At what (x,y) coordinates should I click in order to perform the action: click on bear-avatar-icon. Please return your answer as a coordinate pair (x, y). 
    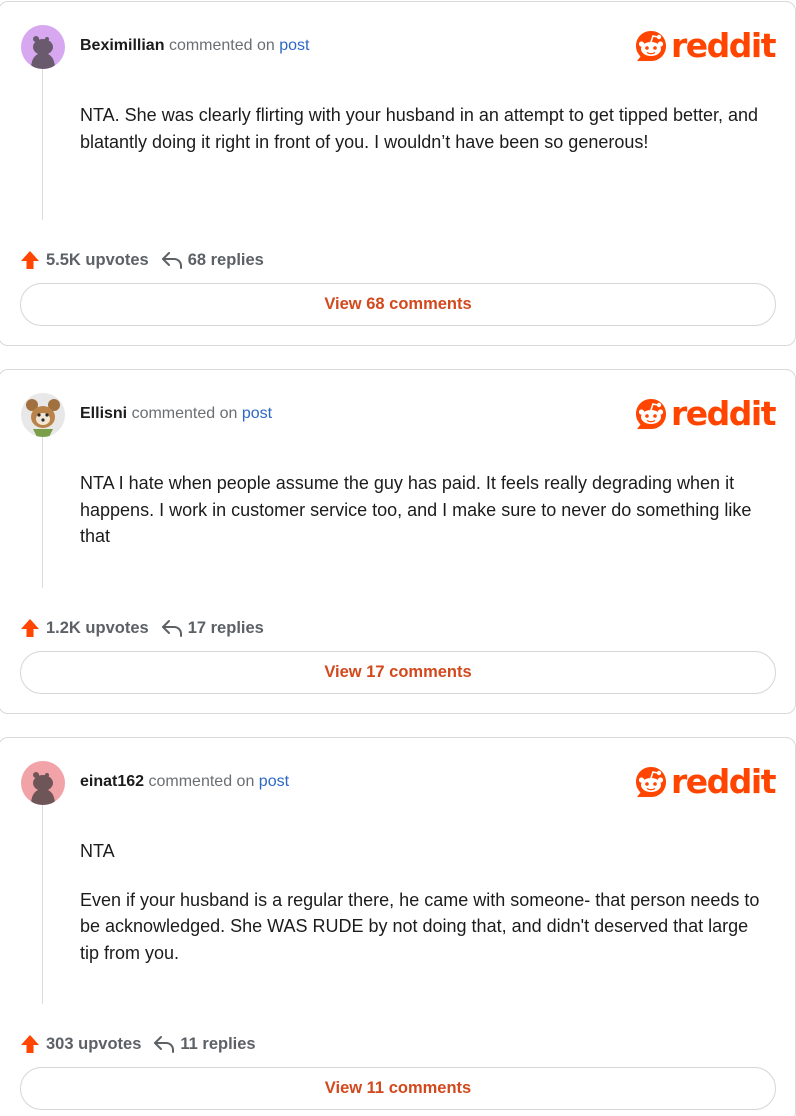
    Looking at the image, I should click on (43, 415).